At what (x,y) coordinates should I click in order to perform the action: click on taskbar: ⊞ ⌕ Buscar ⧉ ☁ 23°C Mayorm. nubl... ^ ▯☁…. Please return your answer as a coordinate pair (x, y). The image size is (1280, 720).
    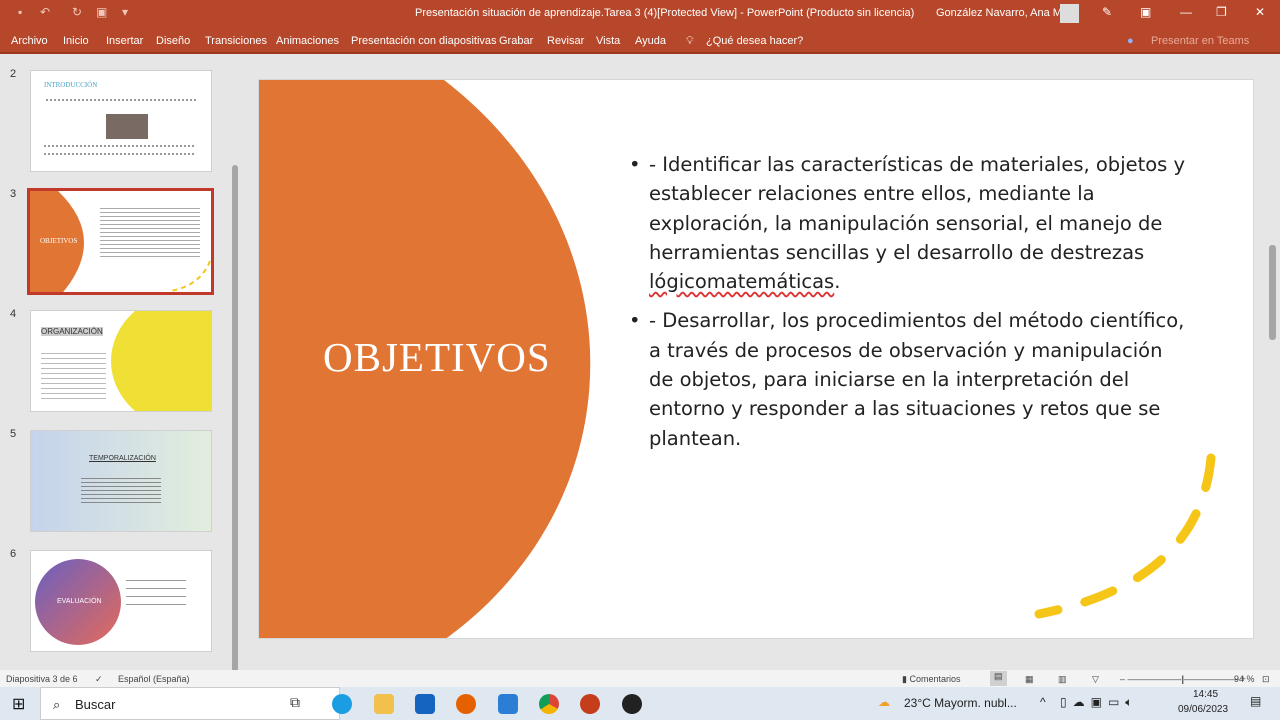
    Looking at the image, I should click on (640, 703).